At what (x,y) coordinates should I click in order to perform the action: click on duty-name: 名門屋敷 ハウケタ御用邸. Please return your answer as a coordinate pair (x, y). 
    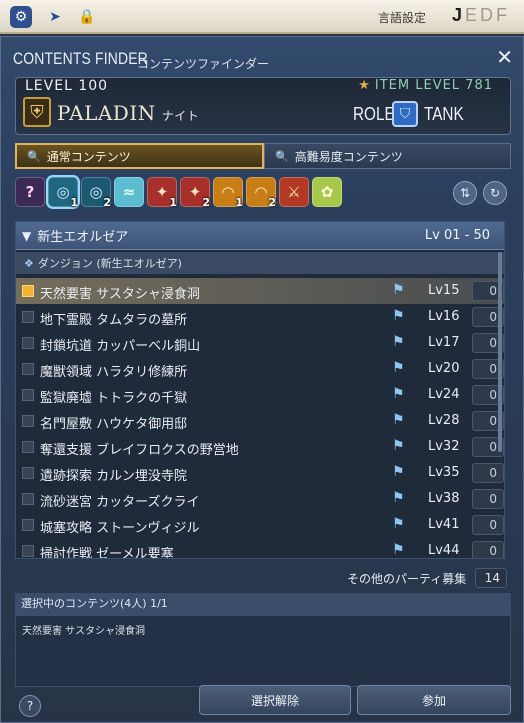
    Looking at the image, I should click on (114, 424).